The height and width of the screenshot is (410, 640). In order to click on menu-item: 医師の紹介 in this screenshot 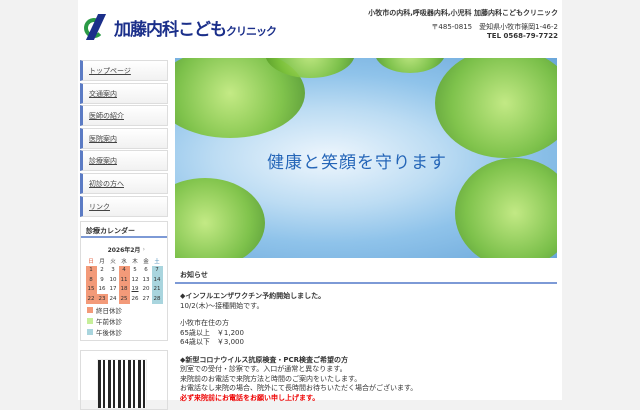, I will do `click(124, 116)`.